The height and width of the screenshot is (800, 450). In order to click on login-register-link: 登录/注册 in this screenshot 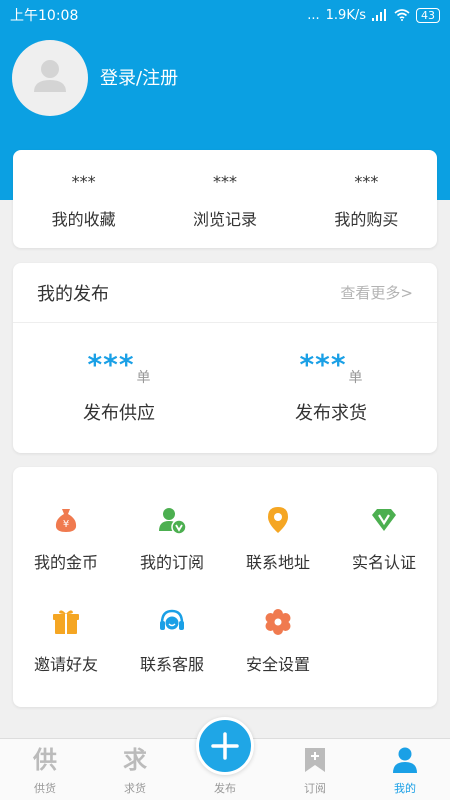, I will do `click(139, 77)`.